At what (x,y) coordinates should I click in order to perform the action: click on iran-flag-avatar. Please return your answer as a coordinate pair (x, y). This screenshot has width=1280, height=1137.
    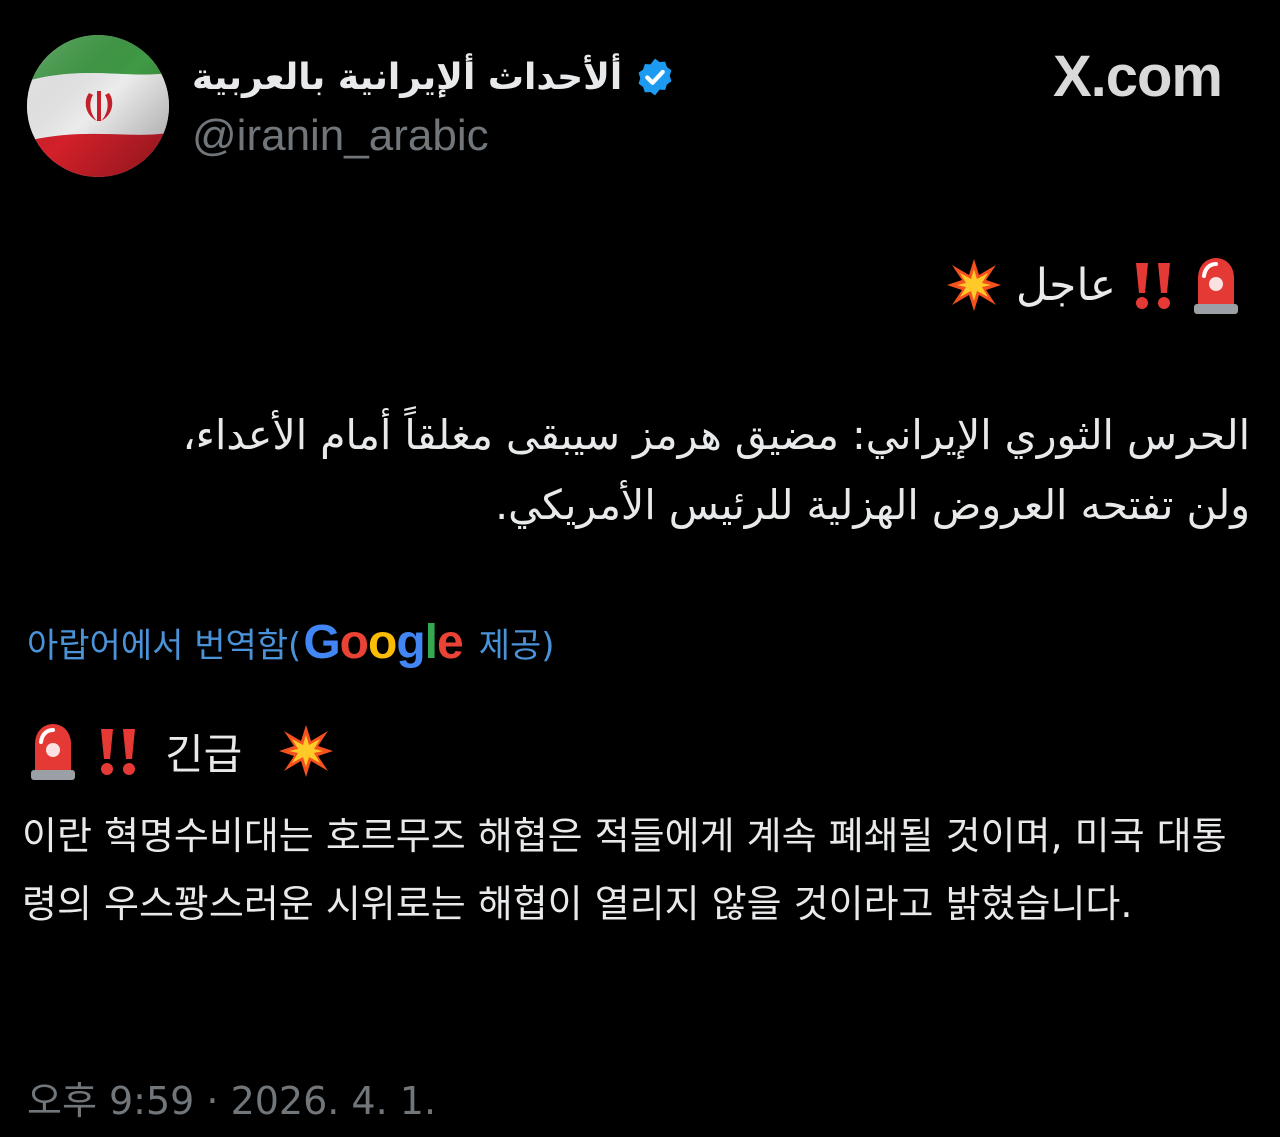
    Looking at the image, I should click on (98, 106).